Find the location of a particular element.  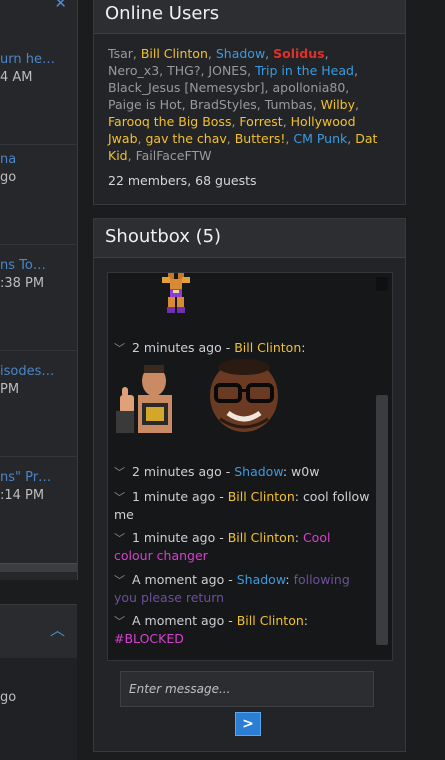

left-list-item: na go is located at coordinates (38, 191).